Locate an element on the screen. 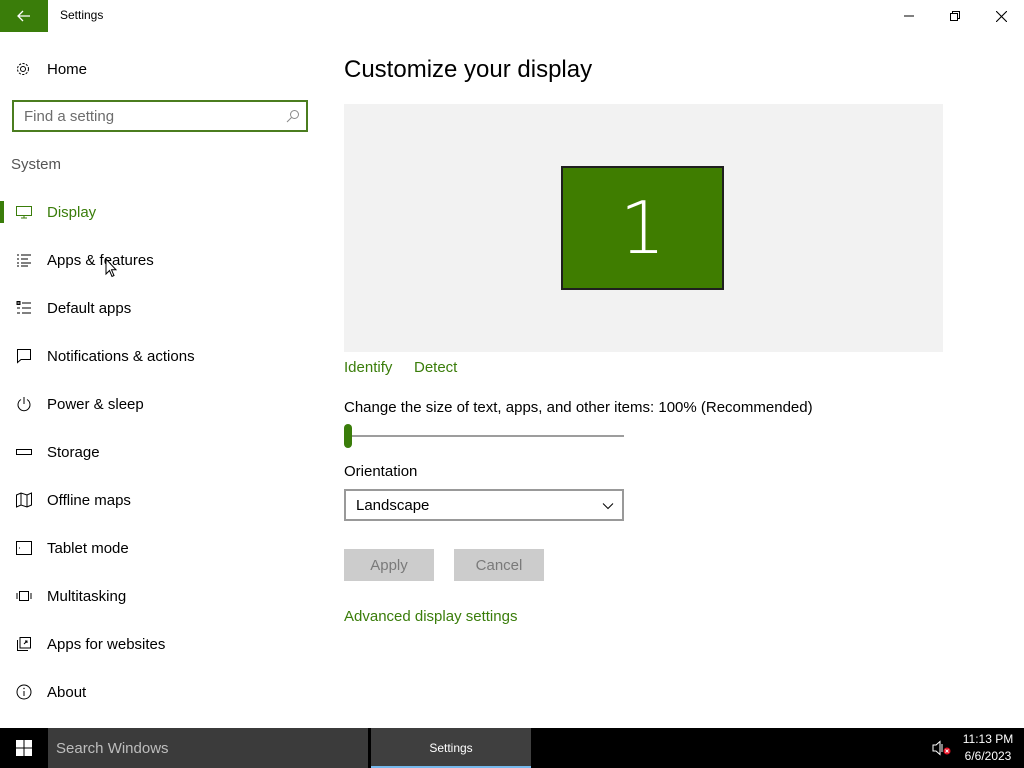 Image resolution: width=1024 pixels, height=768 pixels. multitasking-icon is located at coordinates (24, 596).